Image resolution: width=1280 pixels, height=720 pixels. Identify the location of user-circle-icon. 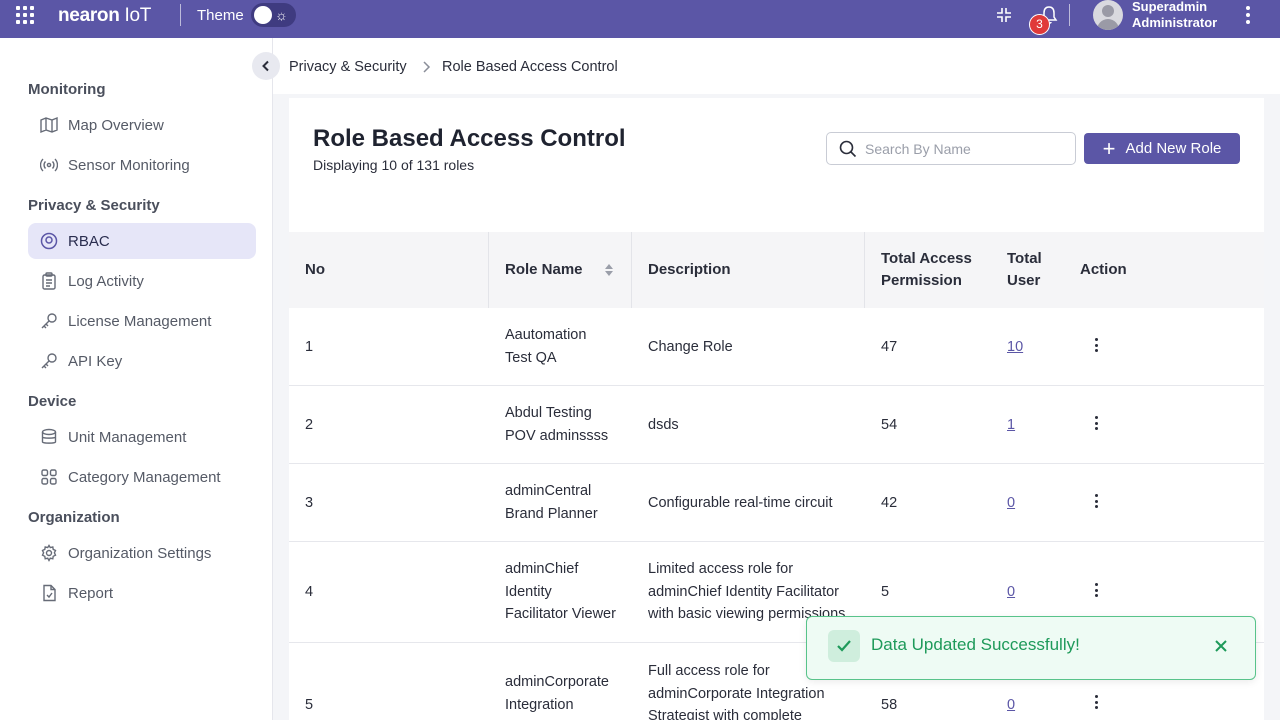
(49, 241).